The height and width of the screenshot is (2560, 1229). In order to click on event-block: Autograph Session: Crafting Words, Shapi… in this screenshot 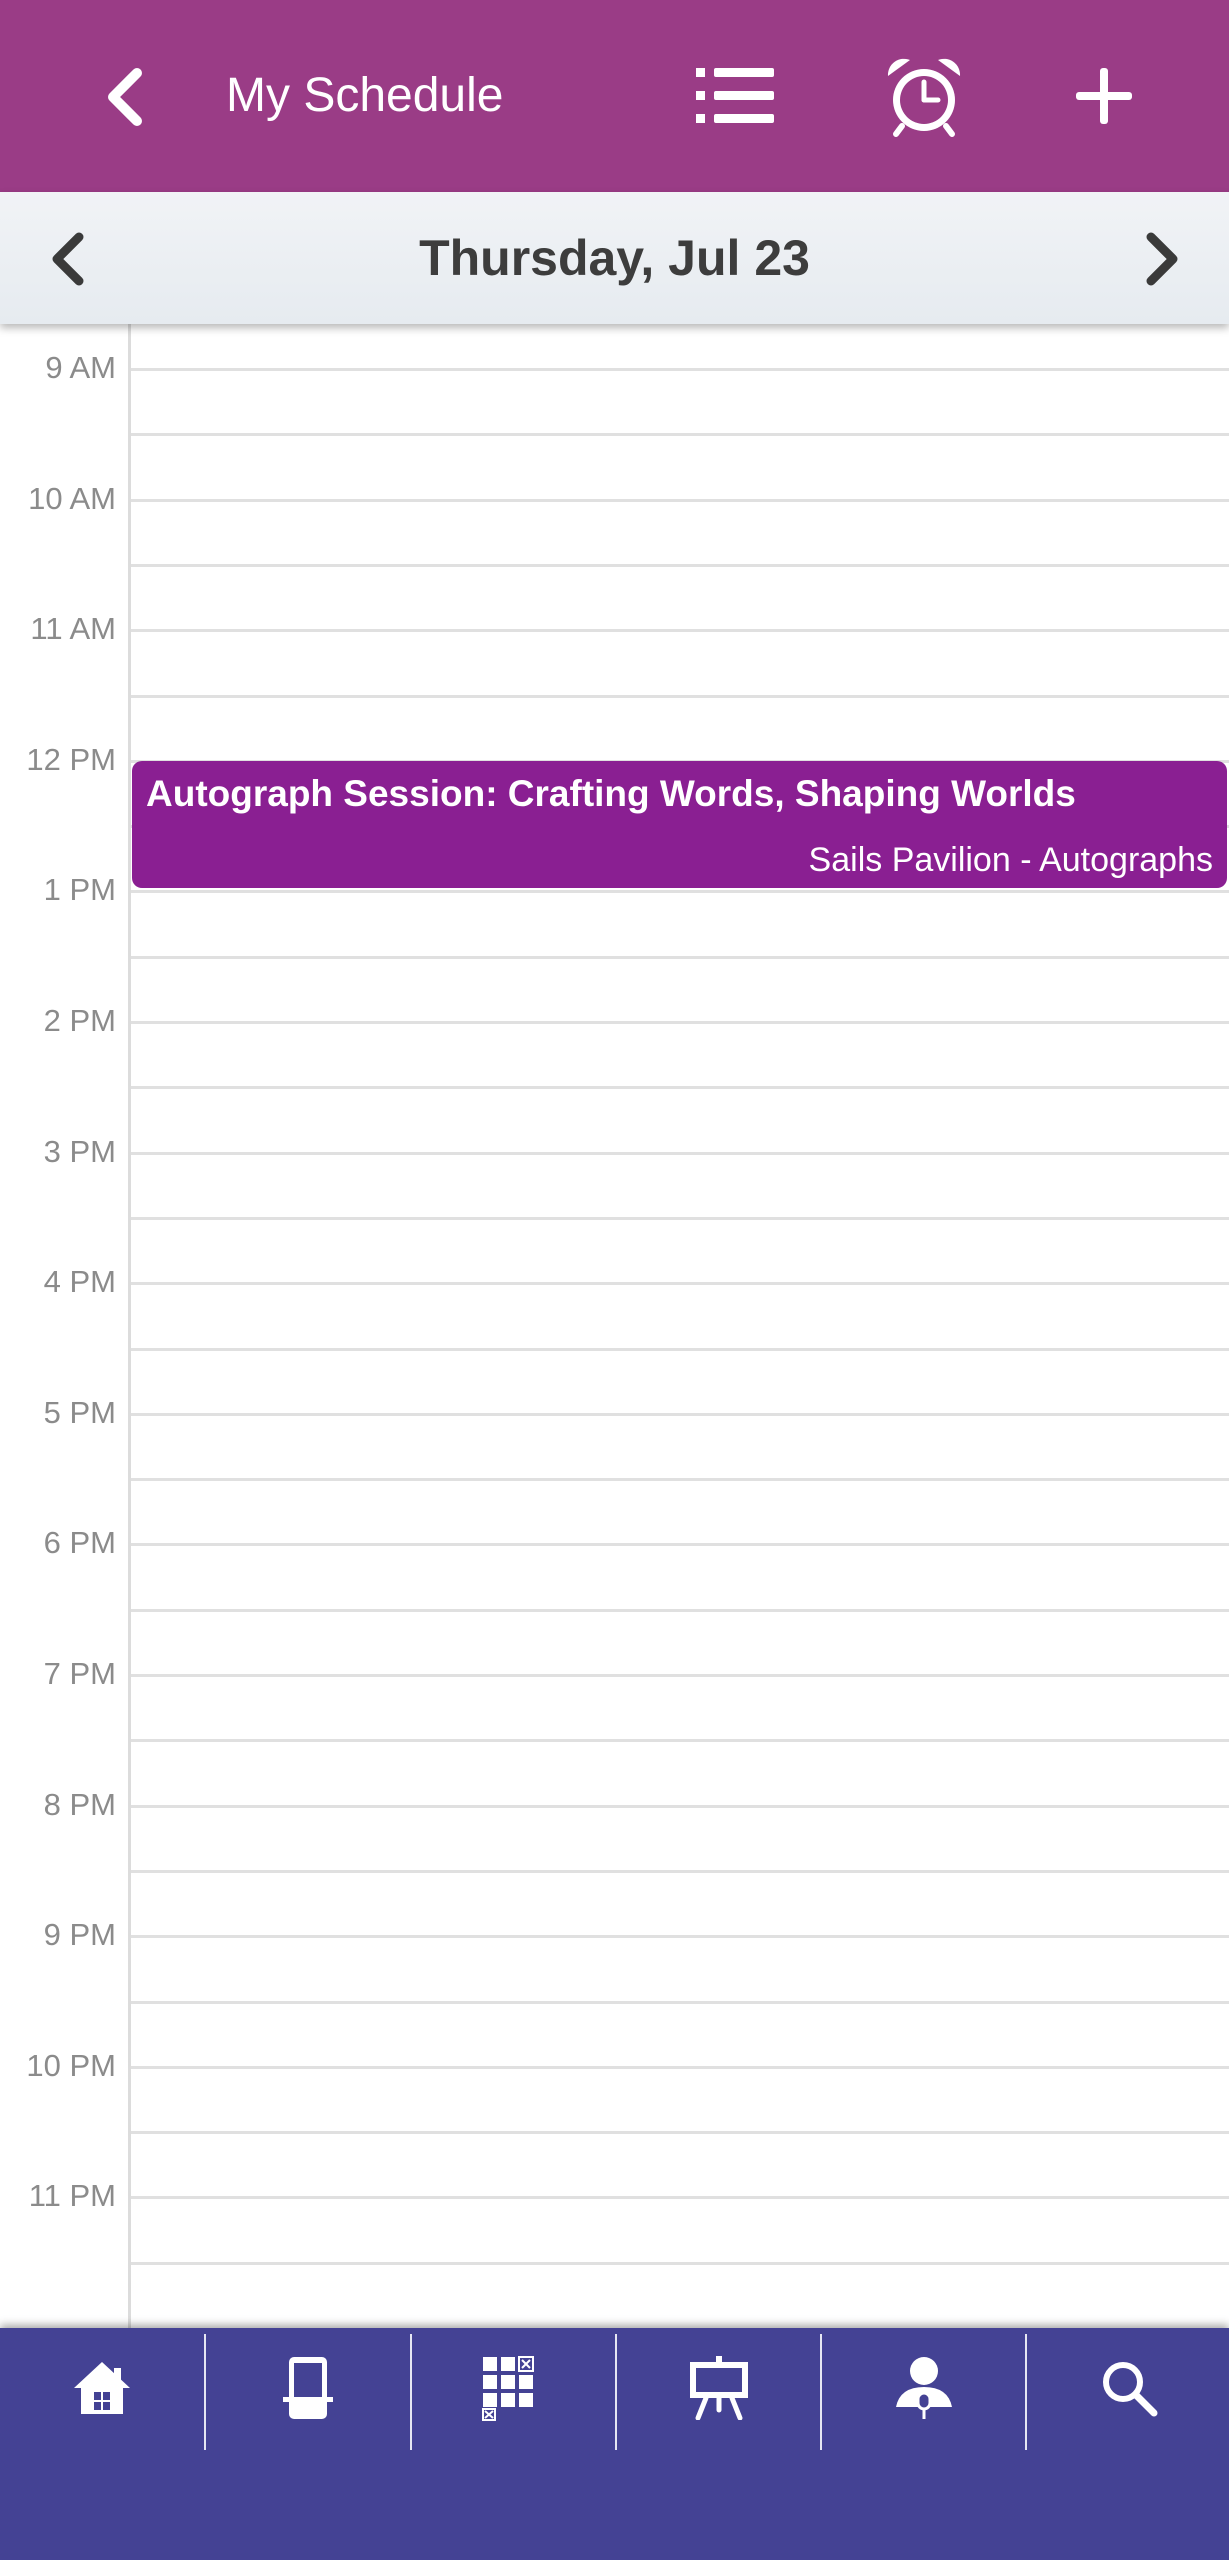, I will do `click(679, 824)`.